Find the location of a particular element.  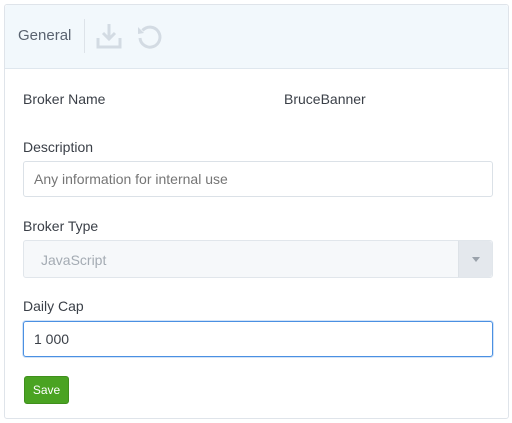

toolbar-divider is located at coordinates (84, 36).